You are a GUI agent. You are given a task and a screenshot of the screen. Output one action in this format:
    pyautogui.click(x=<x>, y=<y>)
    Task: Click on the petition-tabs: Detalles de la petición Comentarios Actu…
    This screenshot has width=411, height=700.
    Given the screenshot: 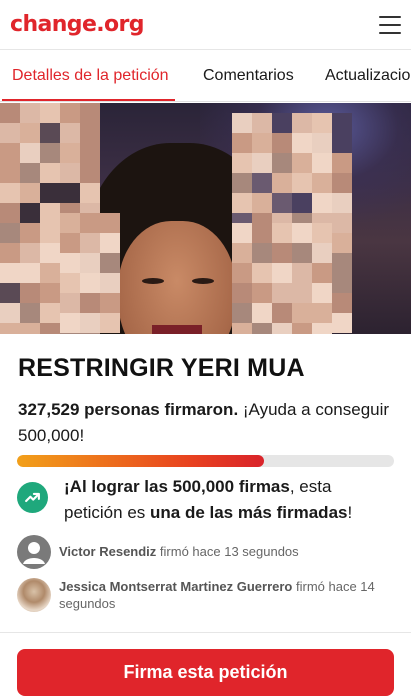 What is the action you would take?
    pyautogui.click(x=205, y=76)
    